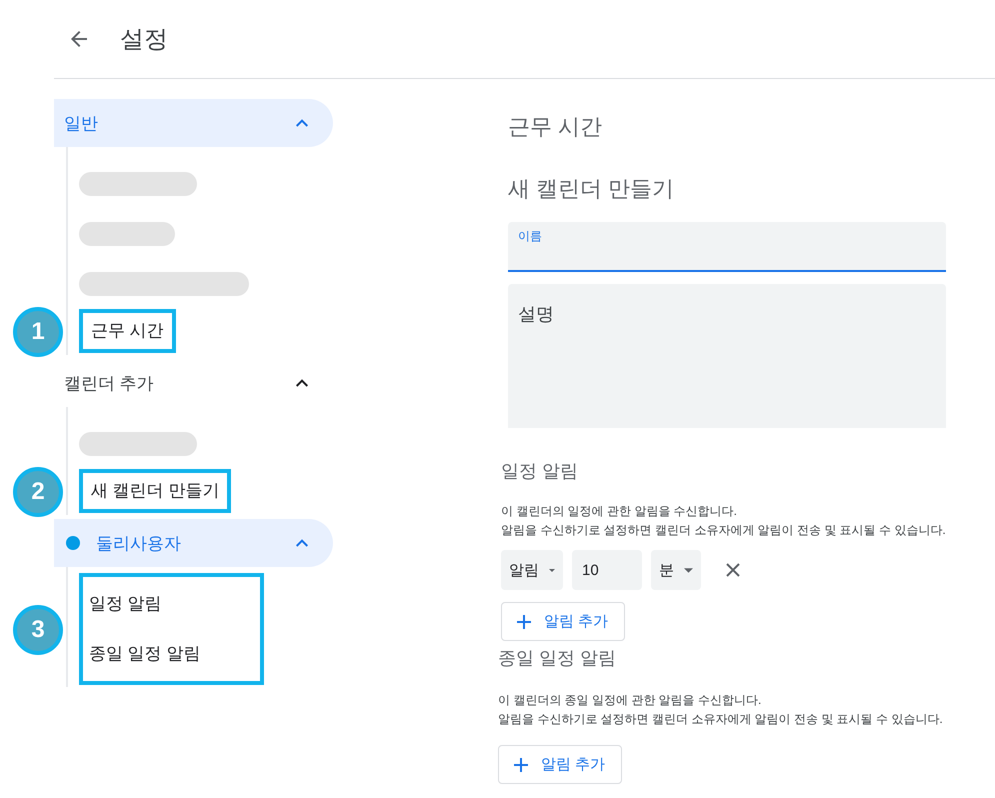 The width and height of the screenshot is (995, 798). Describe the element at coordinates (556, 127) in the screenshot. I see `section-title: 근무 시간` at that location.